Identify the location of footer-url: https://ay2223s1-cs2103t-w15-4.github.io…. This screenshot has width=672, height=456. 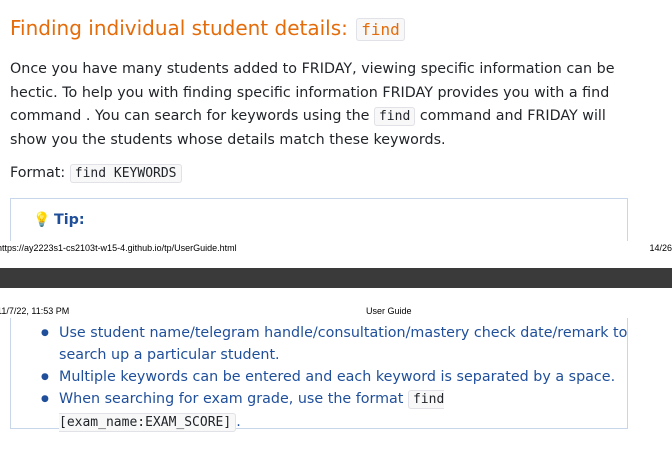
(118, 248).